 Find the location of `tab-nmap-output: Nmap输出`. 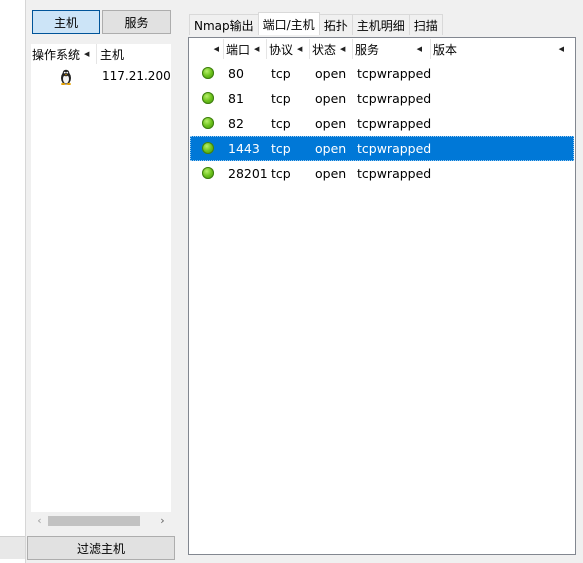

tab-nmap-output: Nmap输出 is located at coordinates (224, 24).